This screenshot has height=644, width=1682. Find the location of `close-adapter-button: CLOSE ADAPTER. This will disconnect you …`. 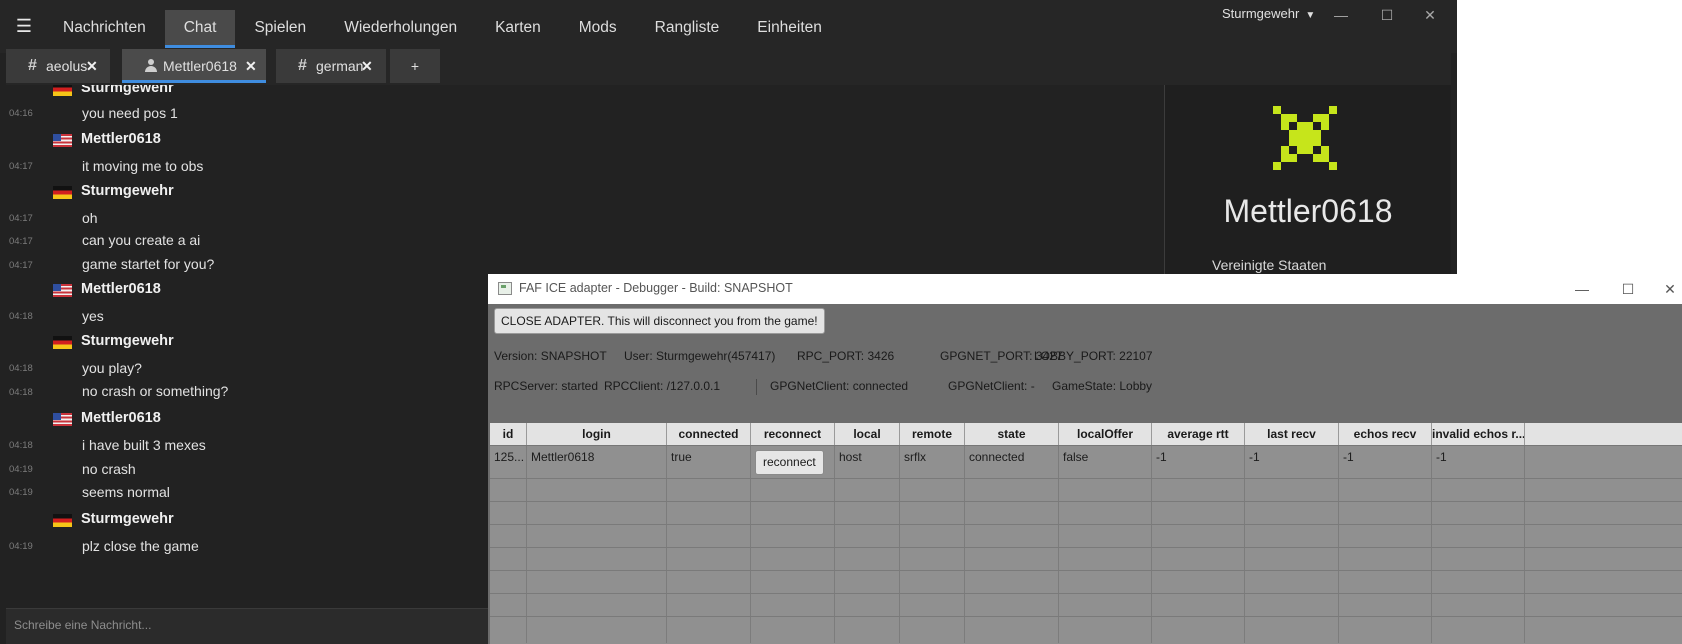

close-adapter-button: CLOSE ADAPTER. This will disconnect you … is located at coordinates (659, 321).